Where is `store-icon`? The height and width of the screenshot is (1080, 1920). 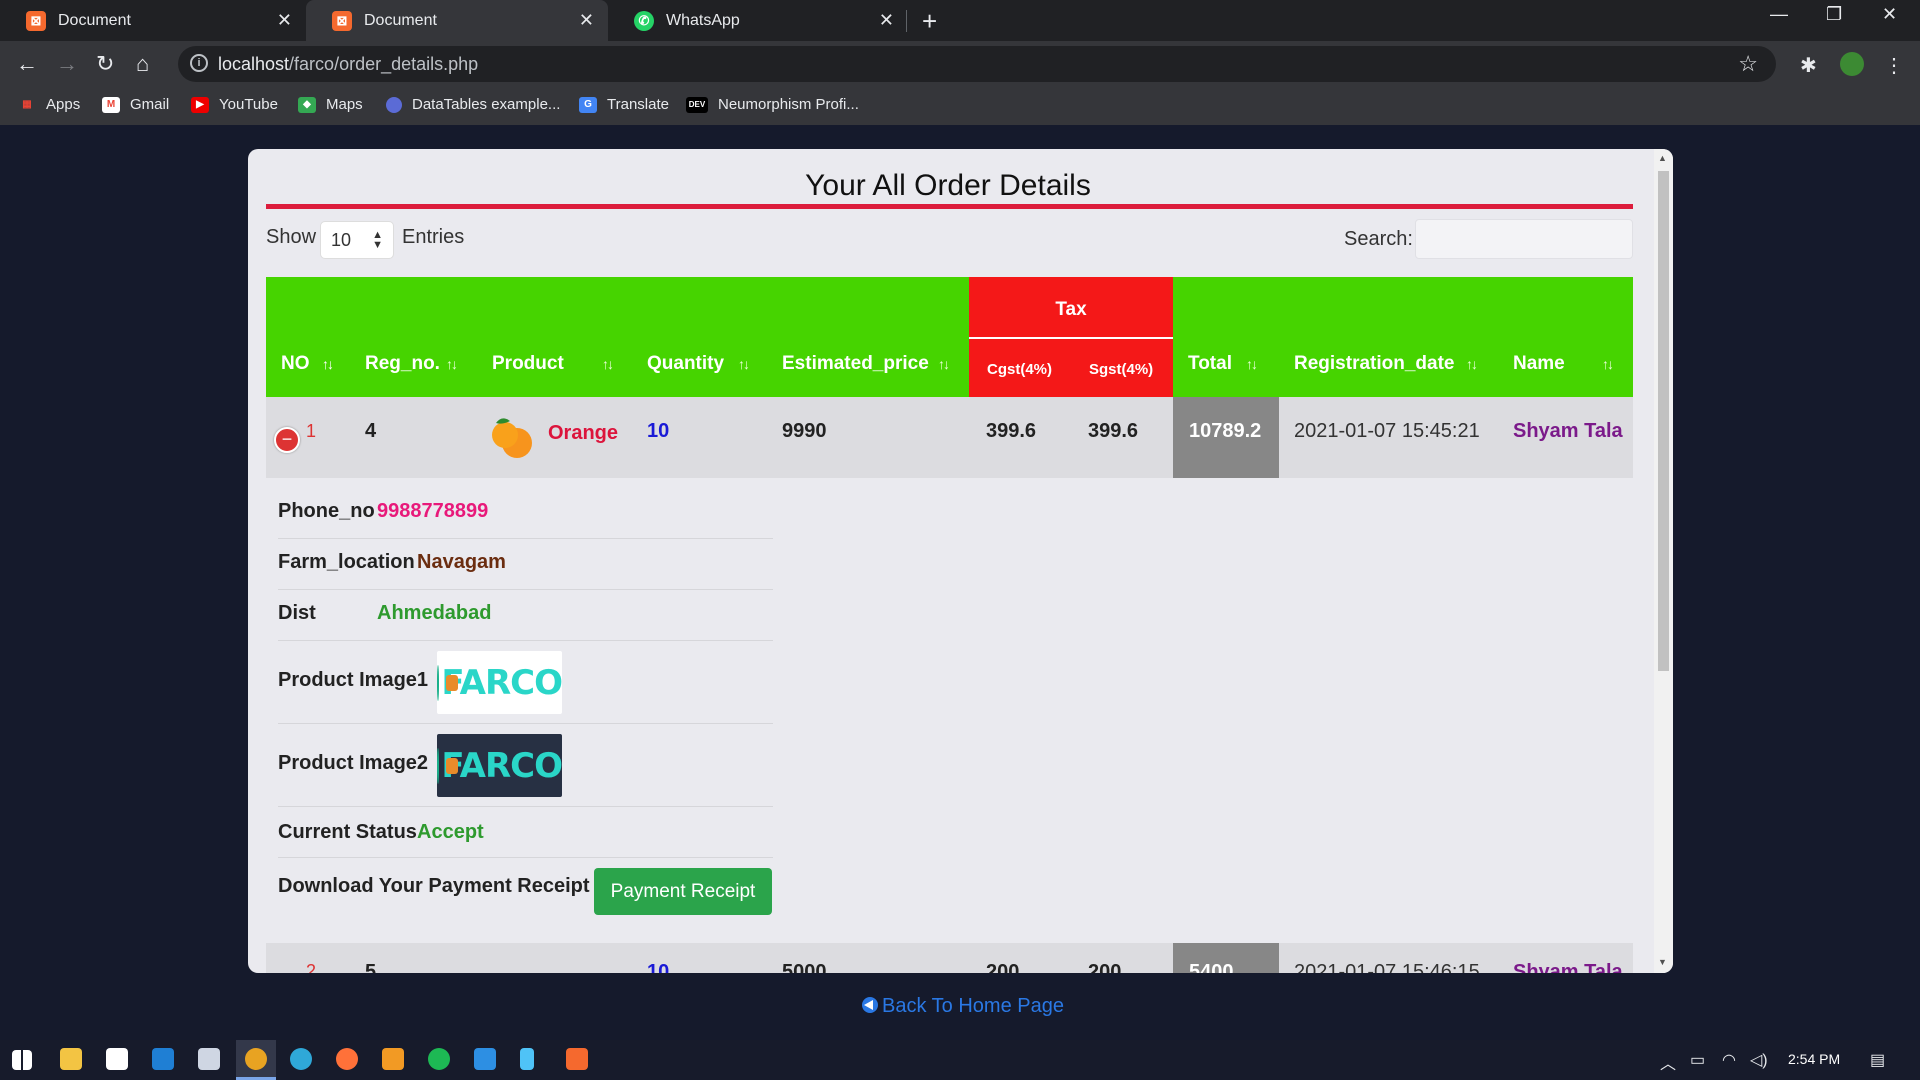
store-icon is located at coordinates (117, 1059).